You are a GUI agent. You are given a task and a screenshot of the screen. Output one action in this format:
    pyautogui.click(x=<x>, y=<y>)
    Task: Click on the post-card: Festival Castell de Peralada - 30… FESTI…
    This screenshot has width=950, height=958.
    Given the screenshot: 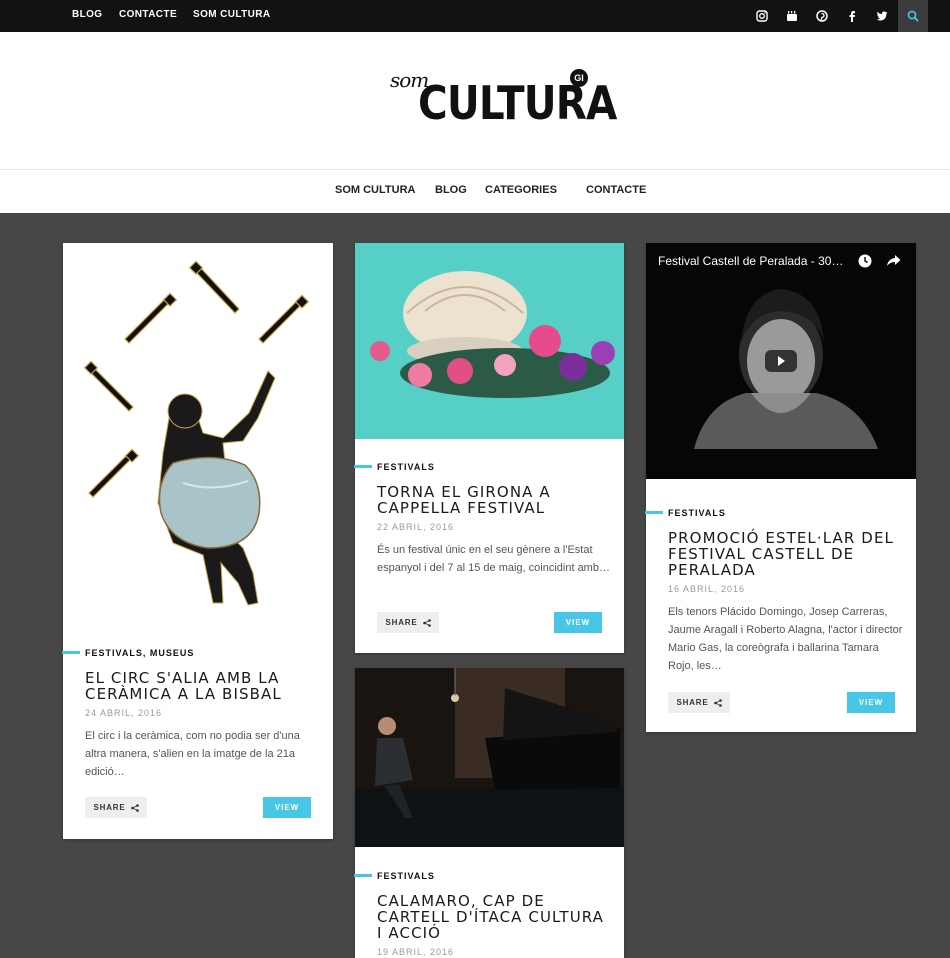 What is the action you would take?
    pyautogui.click(x=780, y=487)
    